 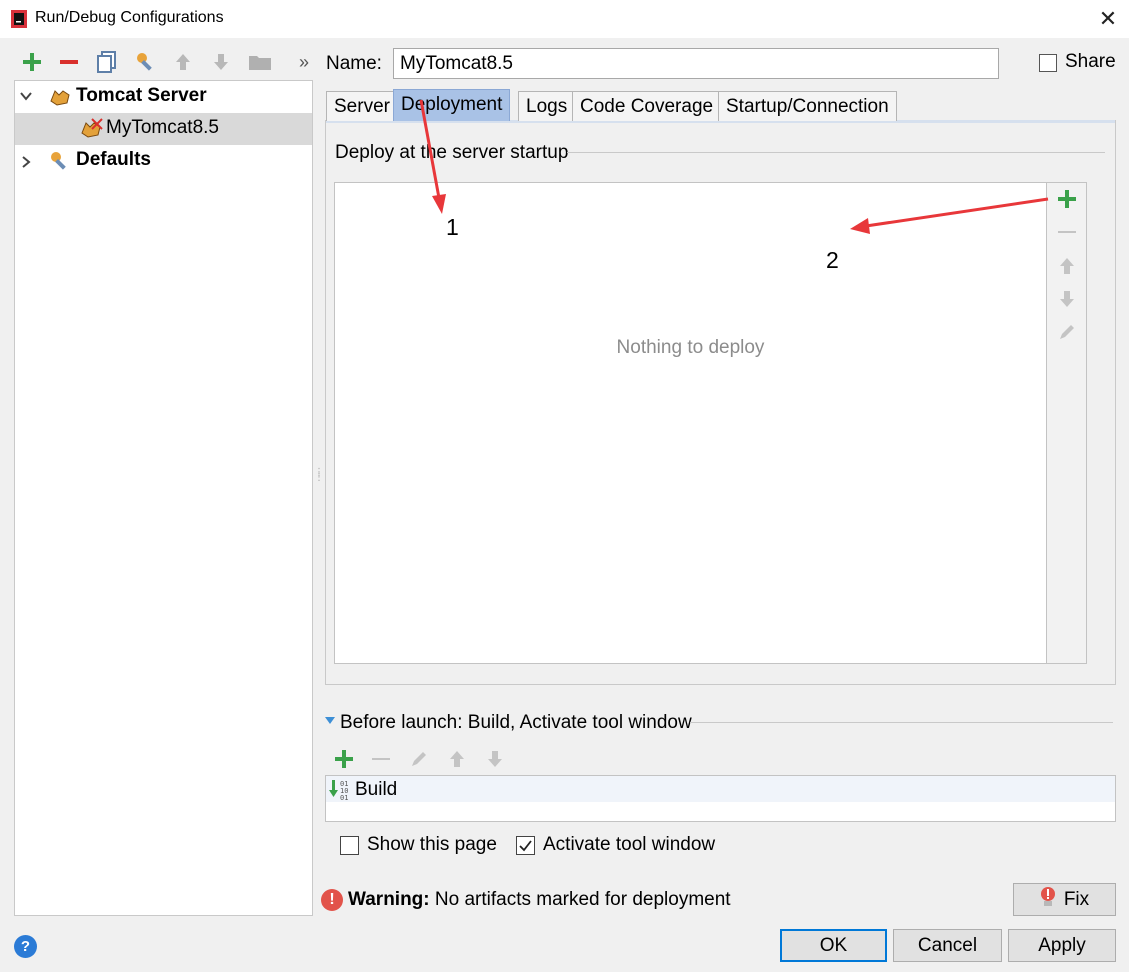 What do you see at coordinates (580, 899) in the screenshot?
I see `warning-text: No artifacts marked for deployment` at bounding box center [580, 899].